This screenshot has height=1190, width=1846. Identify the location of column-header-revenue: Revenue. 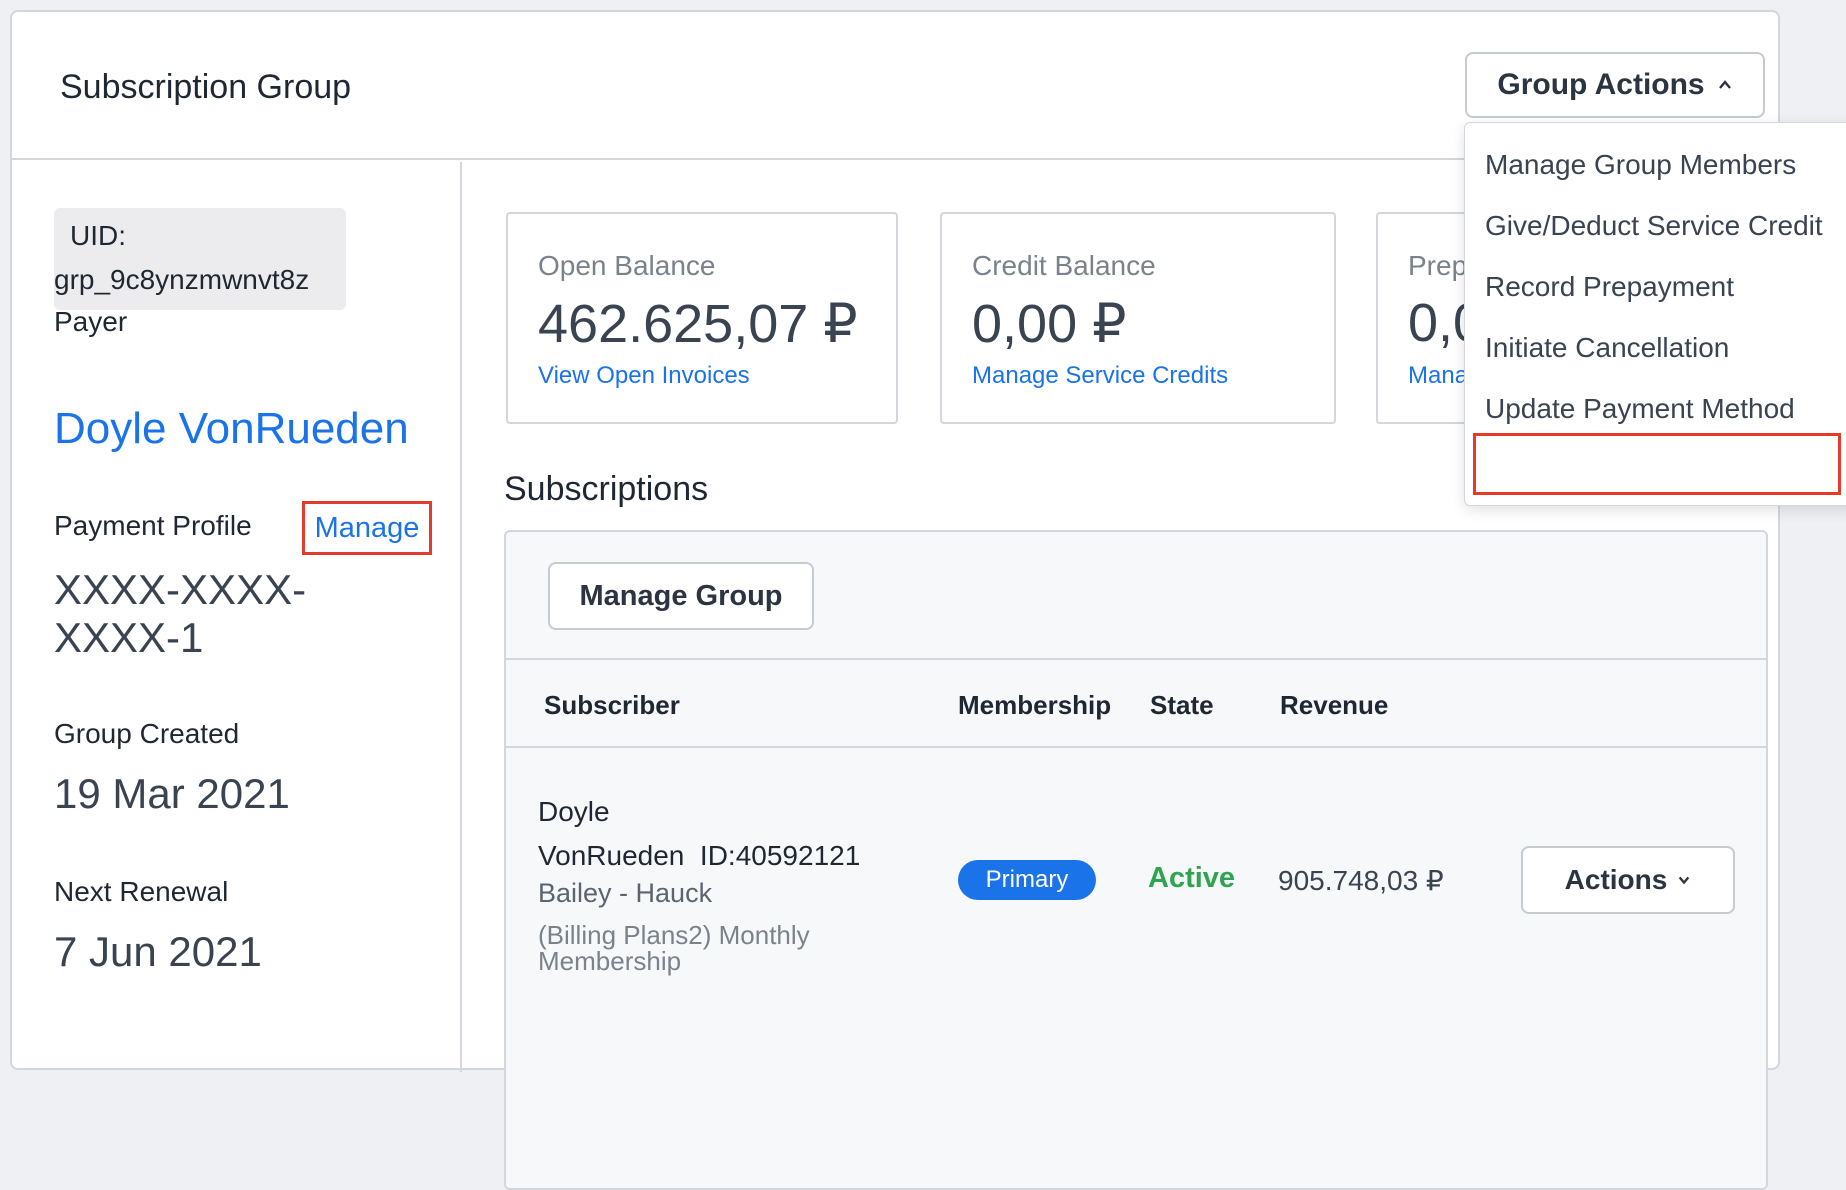
(1334, 705).